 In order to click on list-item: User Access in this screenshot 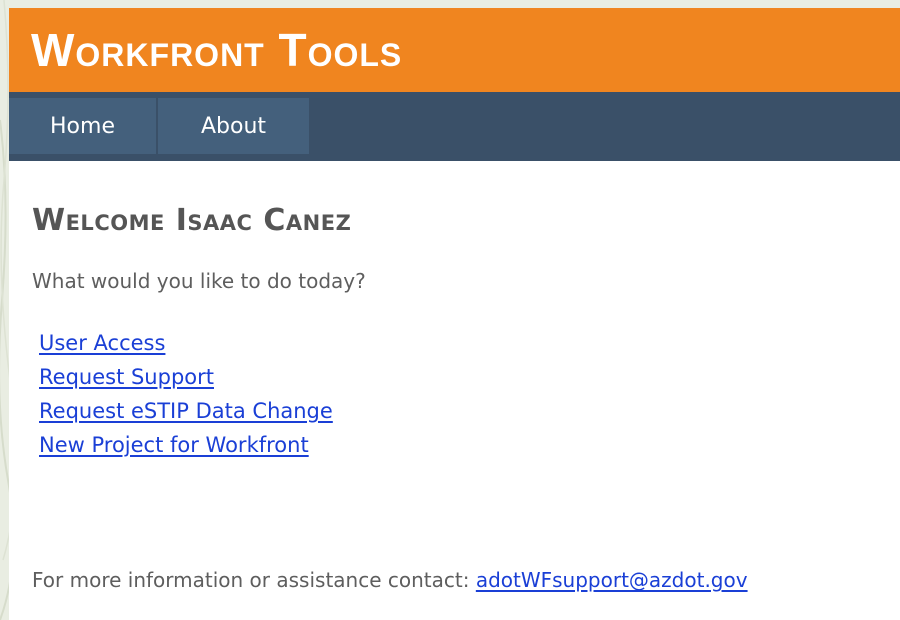, I will do `click(458, 343)`.